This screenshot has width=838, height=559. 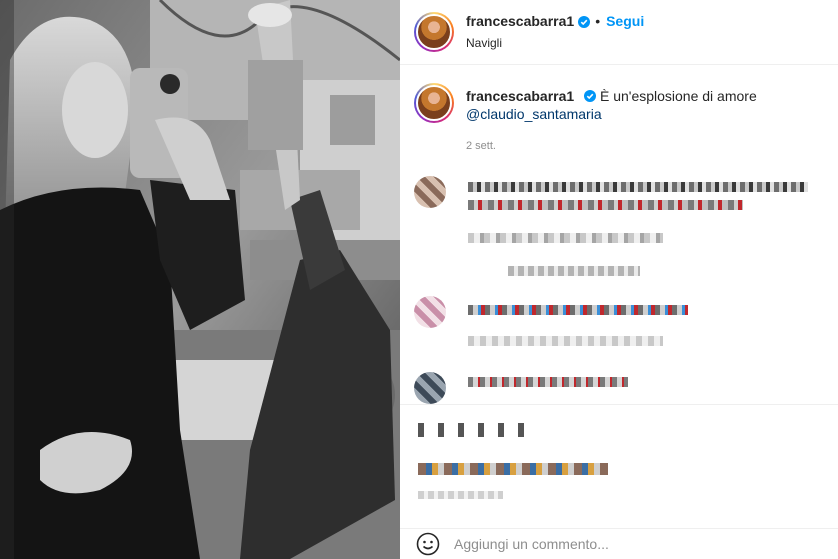 I want to click on header-text: francescabarra1 • Segui Navigli, so click(x=555, y=32).